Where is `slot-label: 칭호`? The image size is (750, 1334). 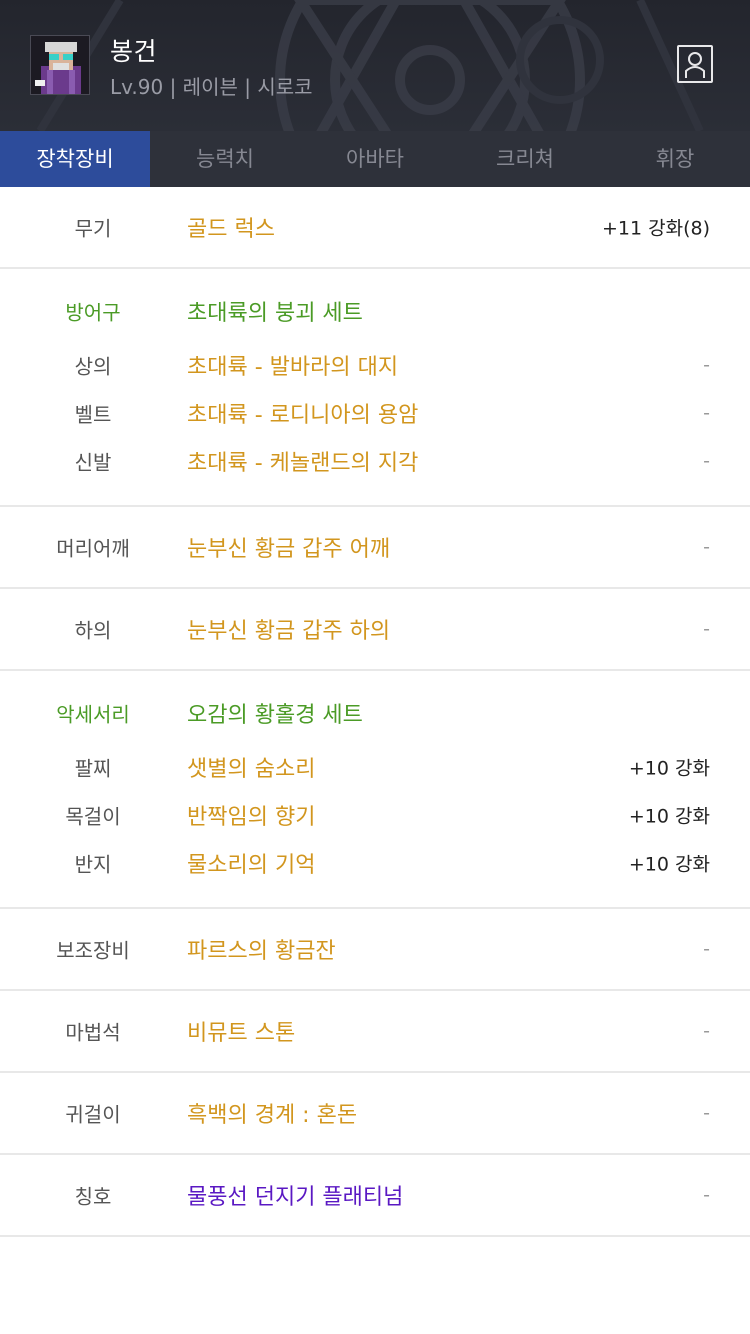
slot-label: 칭호 is located at coordinates (93, 1196).